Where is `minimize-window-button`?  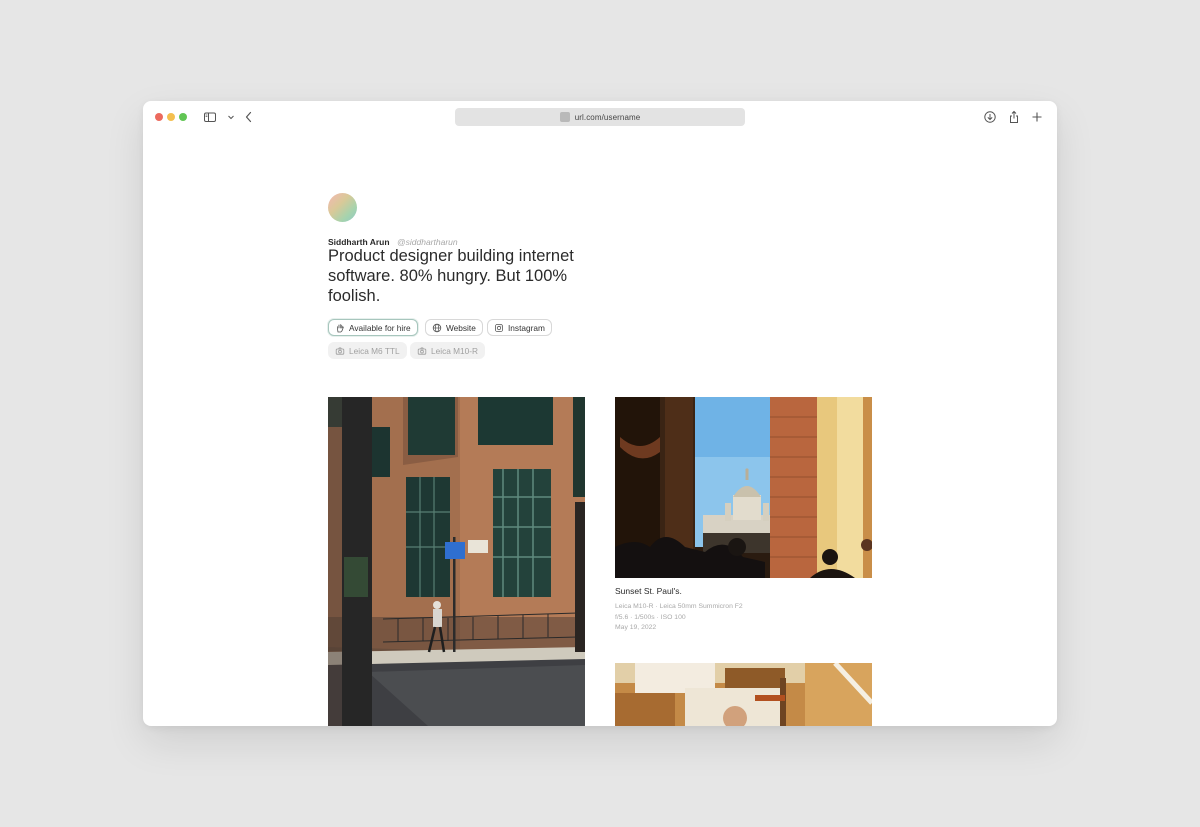
minimize-window-button is located at coordinates (171, 117).